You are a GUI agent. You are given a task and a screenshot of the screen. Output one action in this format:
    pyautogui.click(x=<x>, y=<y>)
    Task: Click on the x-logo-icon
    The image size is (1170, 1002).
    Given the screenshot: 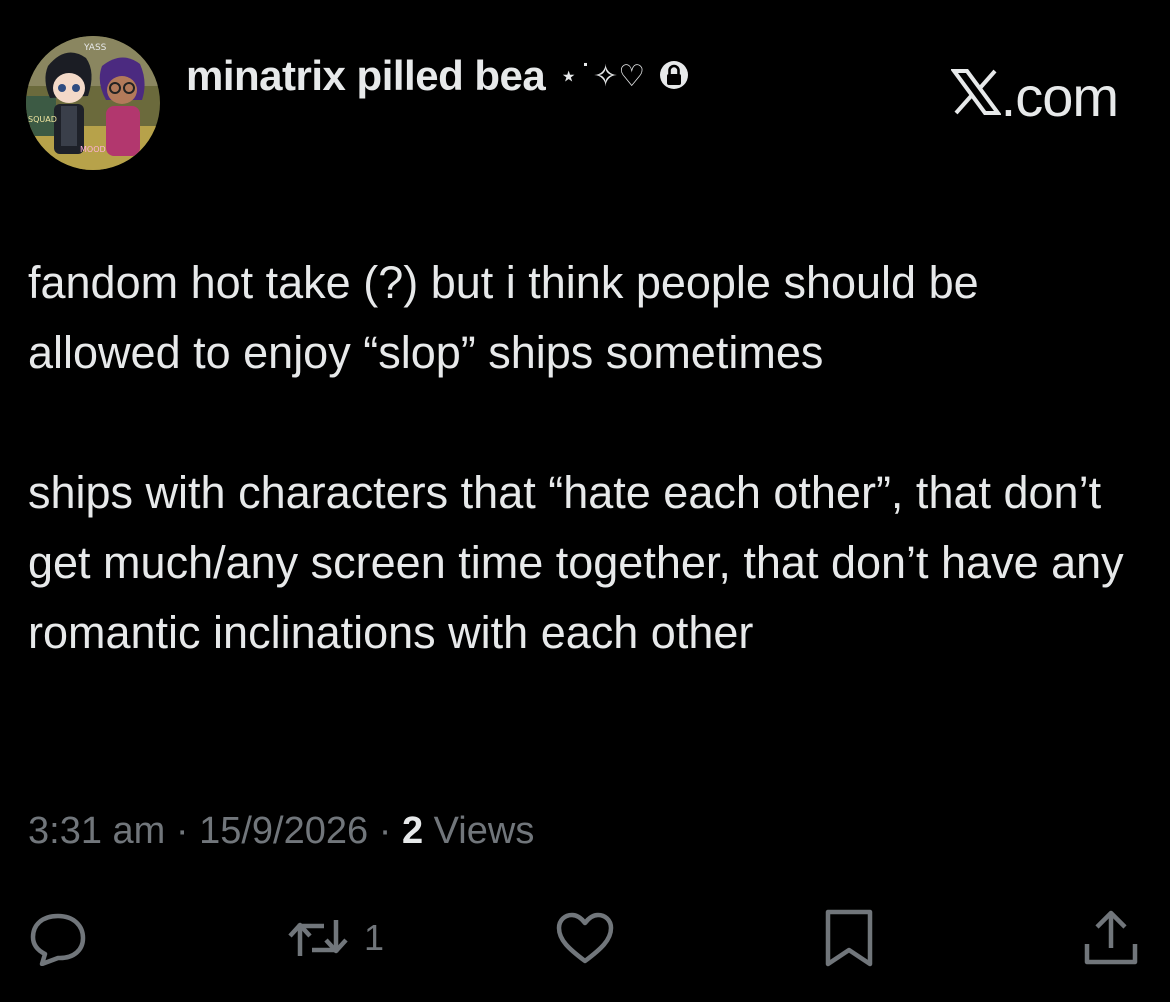 What is the action you would take?
    pyautogui.click(x=975, y=96)
    